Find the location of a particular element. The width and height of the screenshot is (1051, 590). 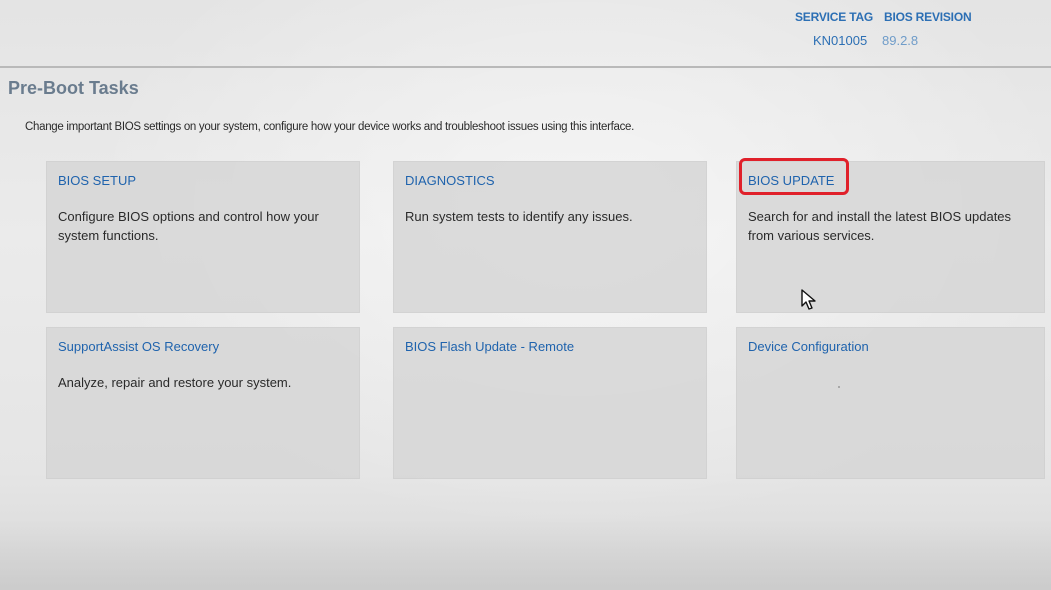

tile-device-configuration: Device Configuration is located at coordinates (890, 403).